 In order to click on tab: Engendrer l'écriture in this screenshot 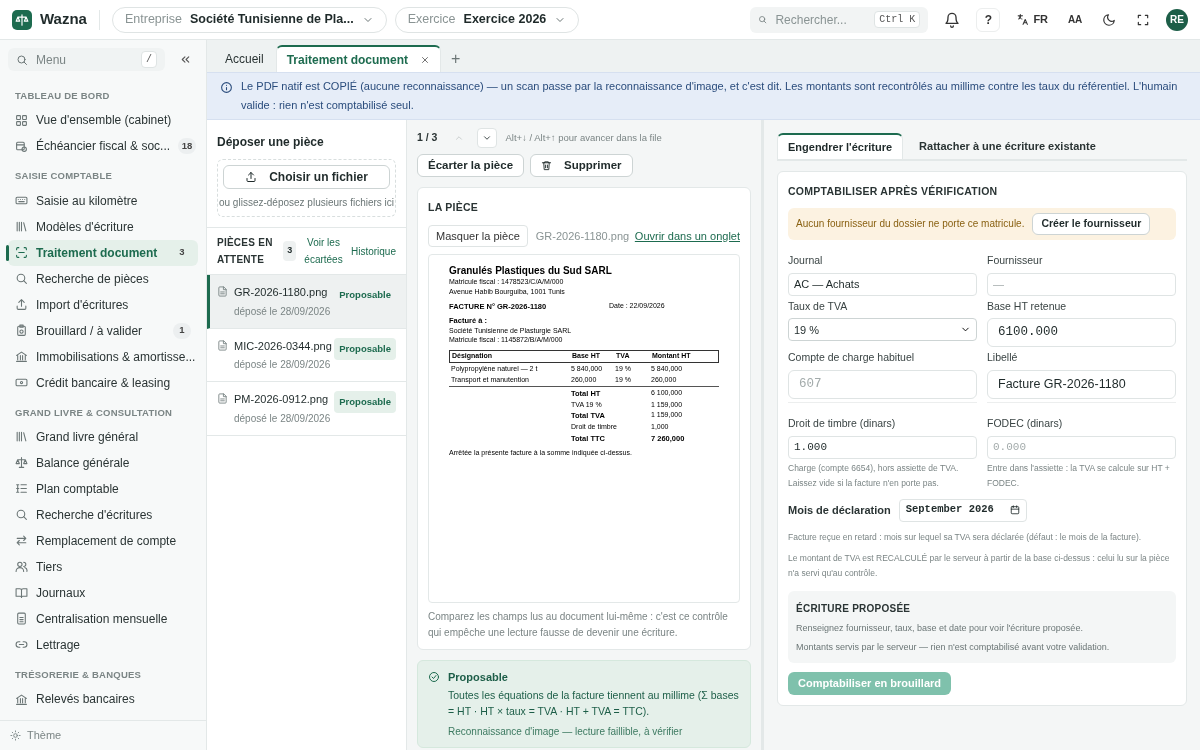, I will do `click(840, 146)`.